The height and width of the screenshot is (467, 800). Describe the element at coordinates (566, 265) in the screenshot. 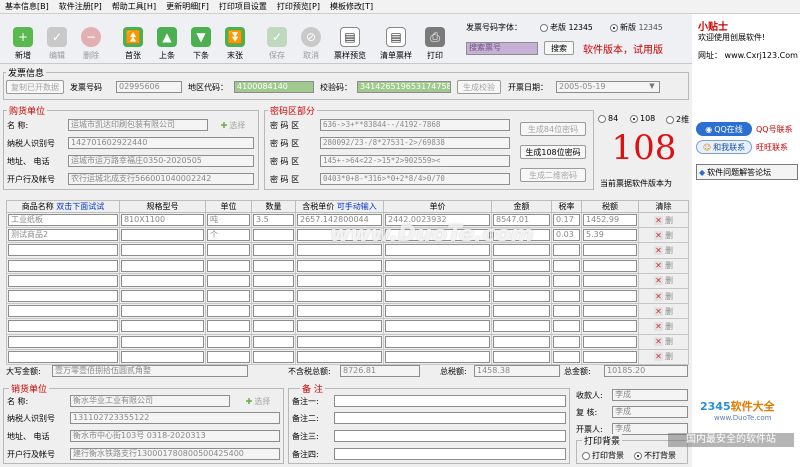

I see `row-4-rate-field` at that location.